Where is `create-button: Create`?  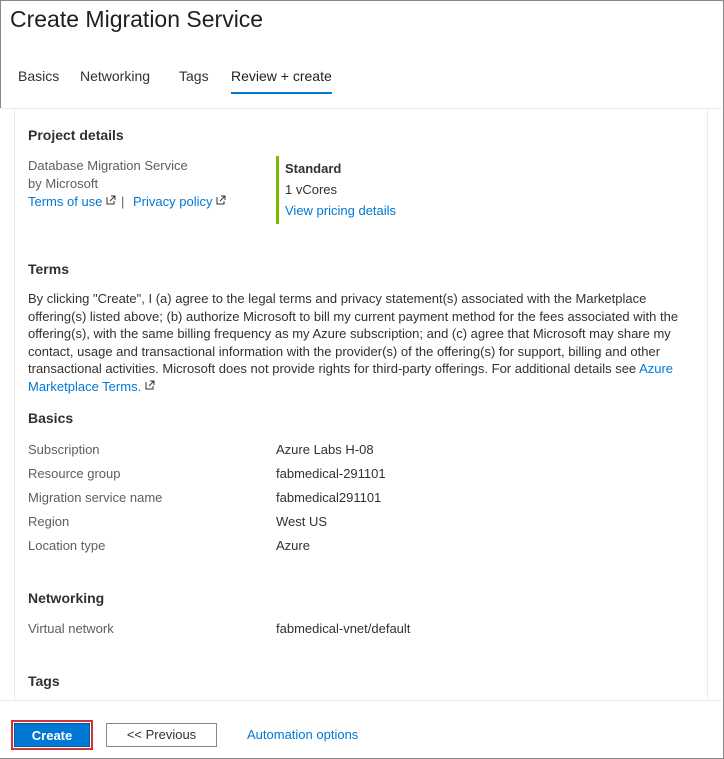 create-button: Create is located at coordinates (52, 735).